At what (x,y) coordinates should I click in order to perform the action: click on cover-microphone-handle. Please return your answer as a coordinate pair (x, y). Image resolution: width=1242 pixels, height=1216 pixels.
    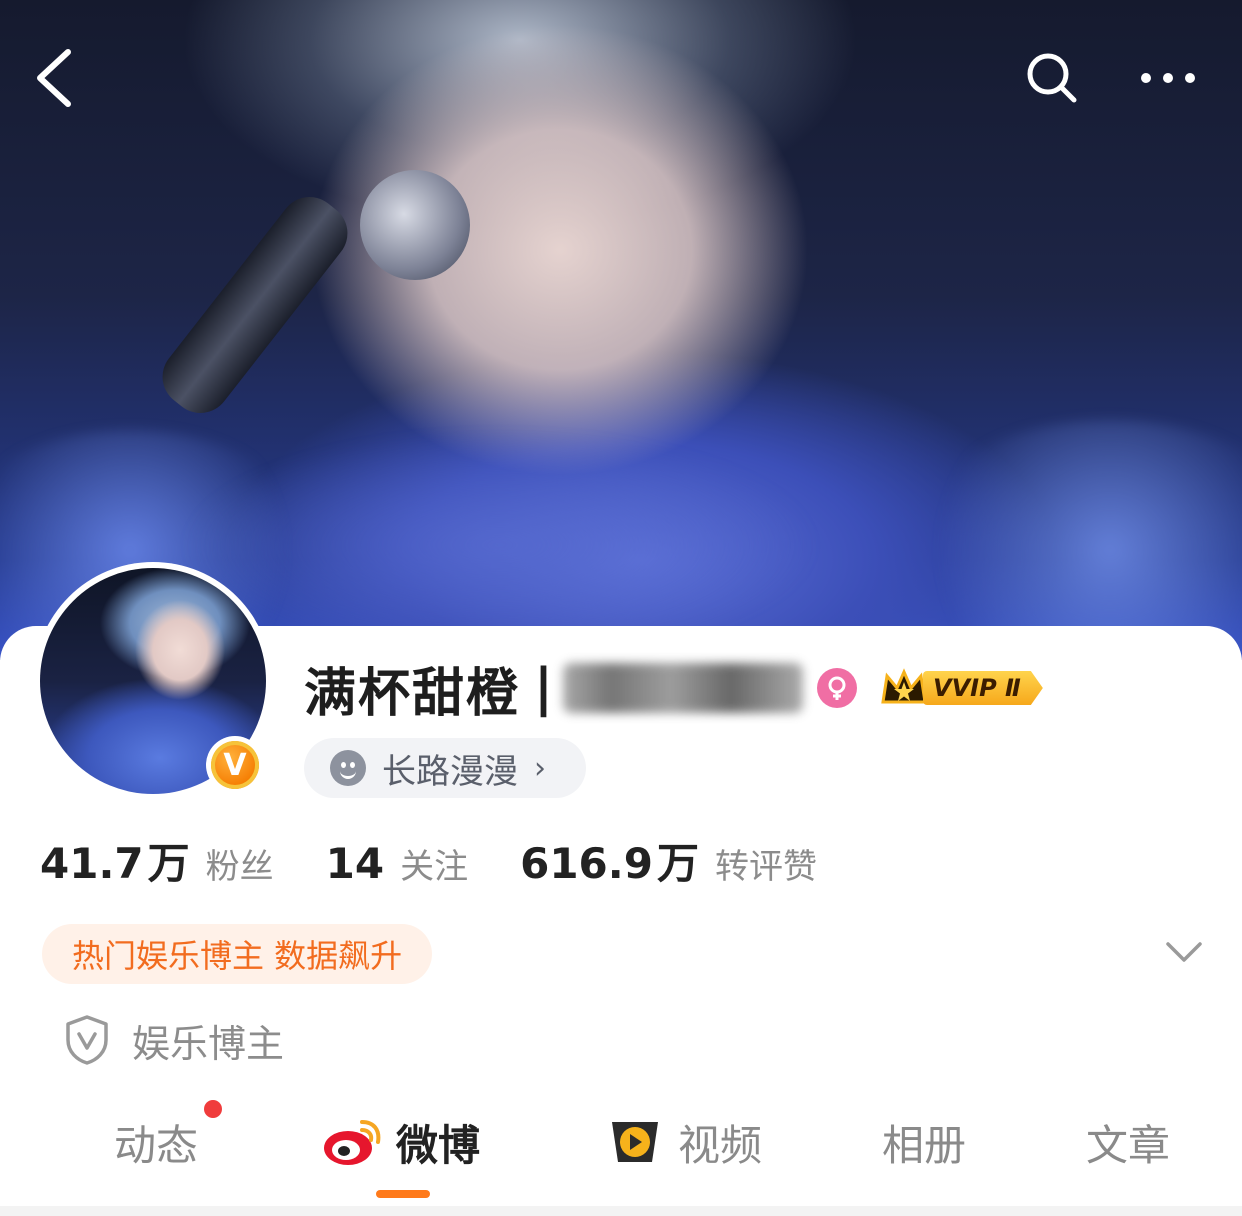
    Looking at the image, I should click on (255, 305).